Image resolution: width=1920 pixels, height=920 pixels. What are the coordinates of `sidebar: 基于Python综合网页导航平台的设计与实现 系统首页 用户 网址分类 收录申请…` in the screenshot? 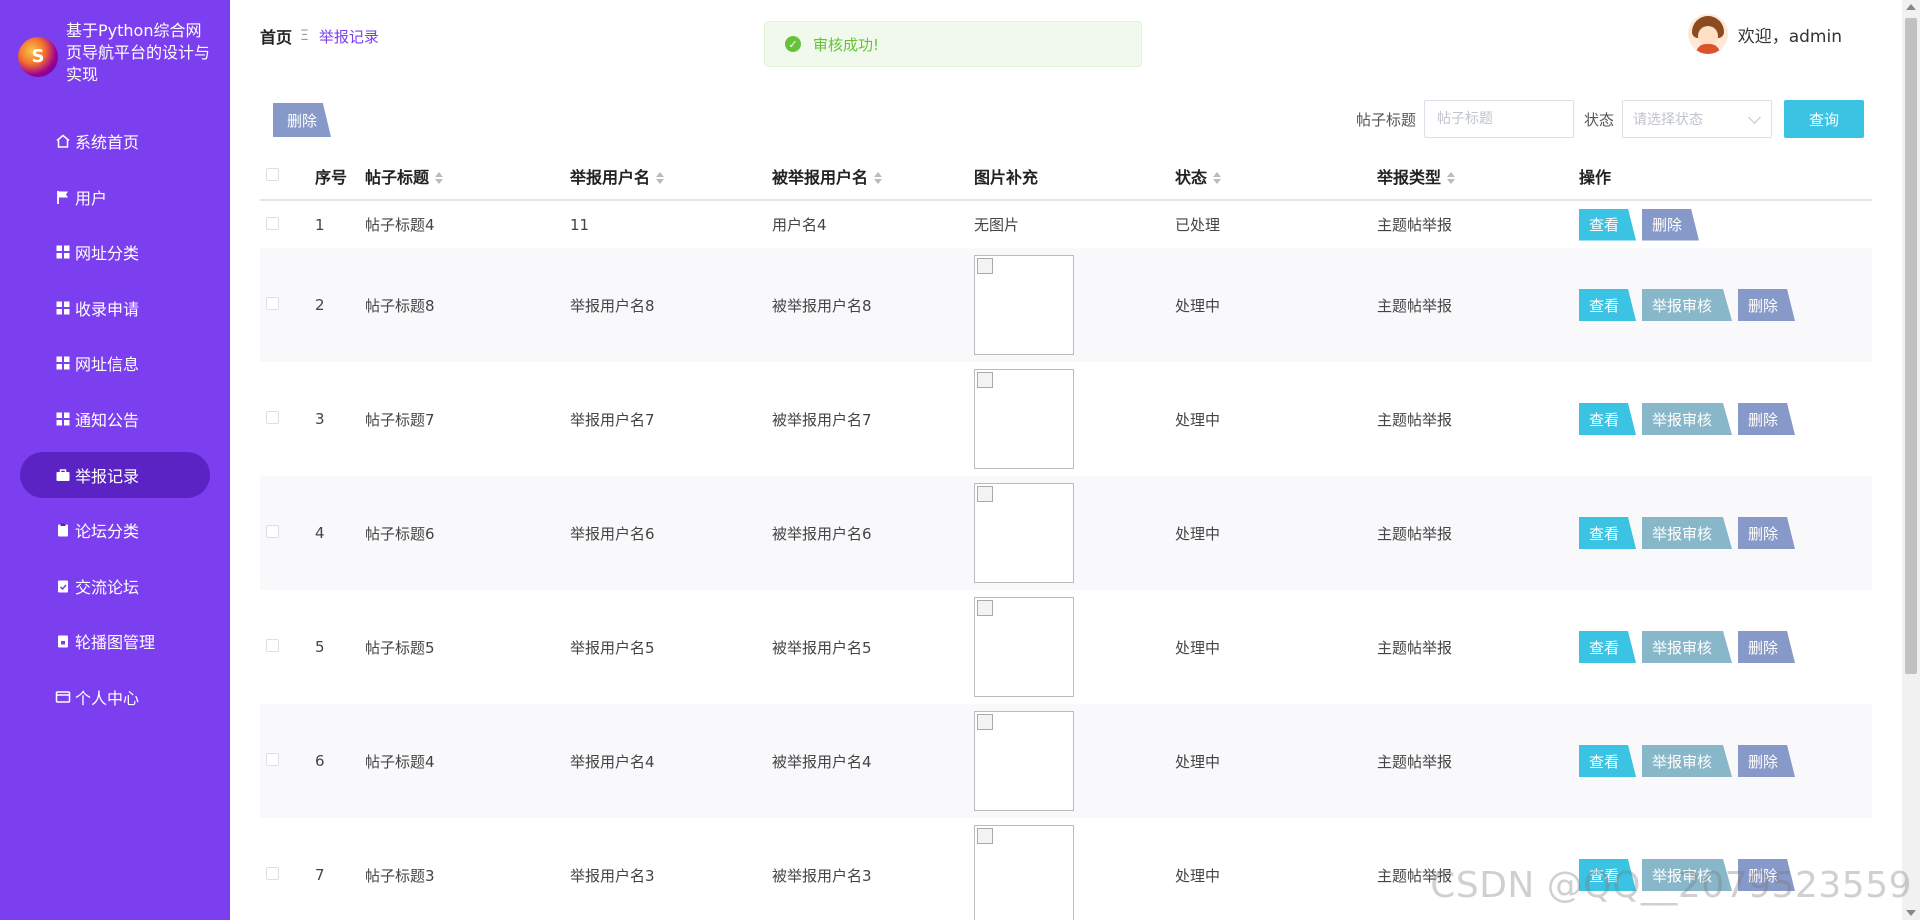 It's located at (115, 460).